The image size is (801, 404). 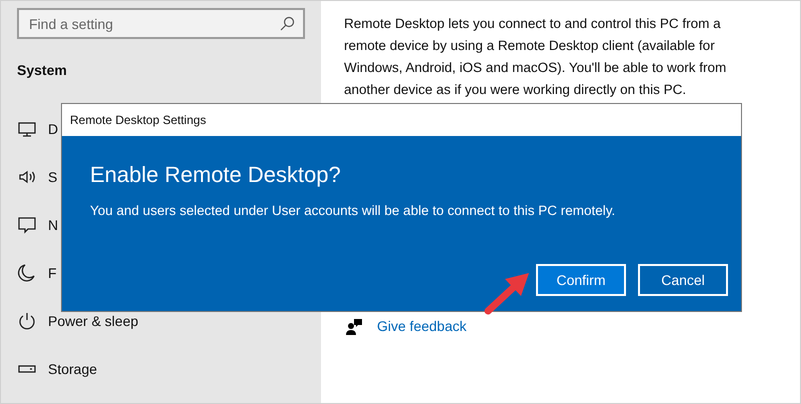 What do you see at coordinates (53, 225) in the screenshot?
I see `nav-item: N` at bounding box center [53, 225].